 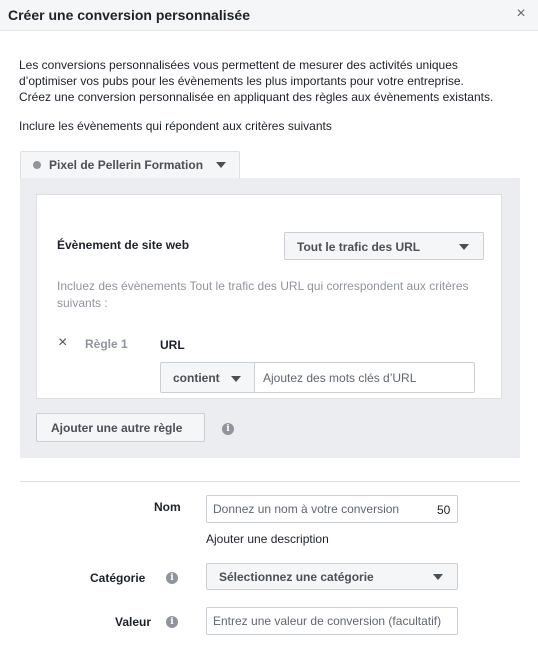 I want to click on dialog-title: Créer une conversion personnalisée, so click(x=129, y=15).